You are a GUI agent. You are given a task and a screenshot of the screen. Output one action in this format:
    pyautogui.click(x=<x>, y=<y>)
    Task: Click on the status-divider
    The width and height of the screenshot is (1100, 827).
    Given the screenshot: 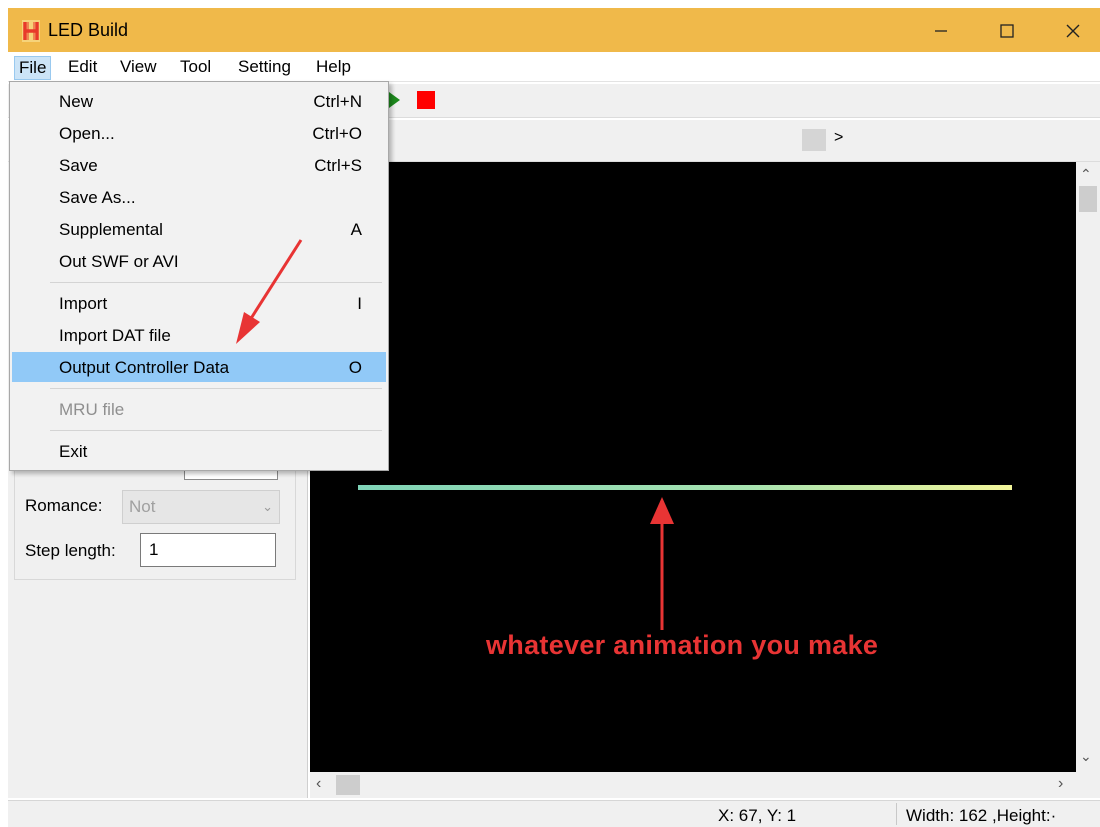 What is the action you would take?
    pyautogui.click(x=896, y=814)
    